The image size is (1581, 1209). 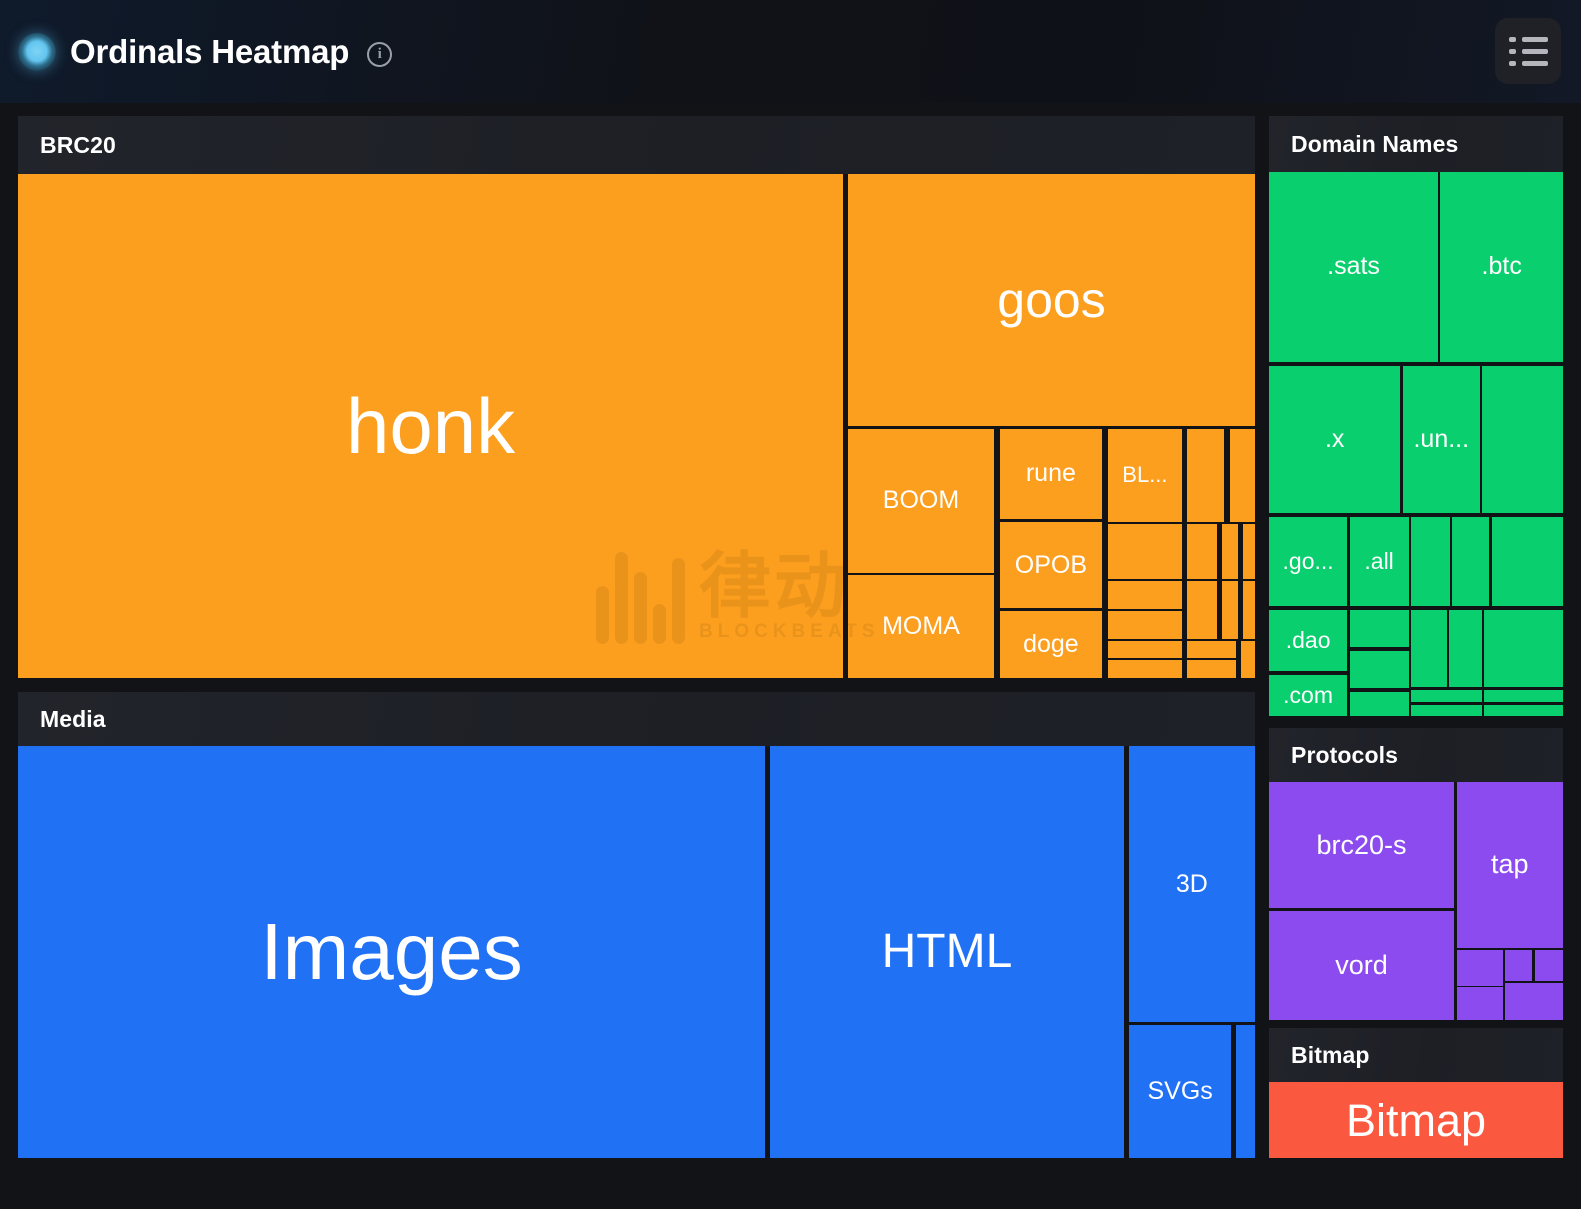 I want to click on treemap-tile--sats: .sats, so click(x=1354, y=267).